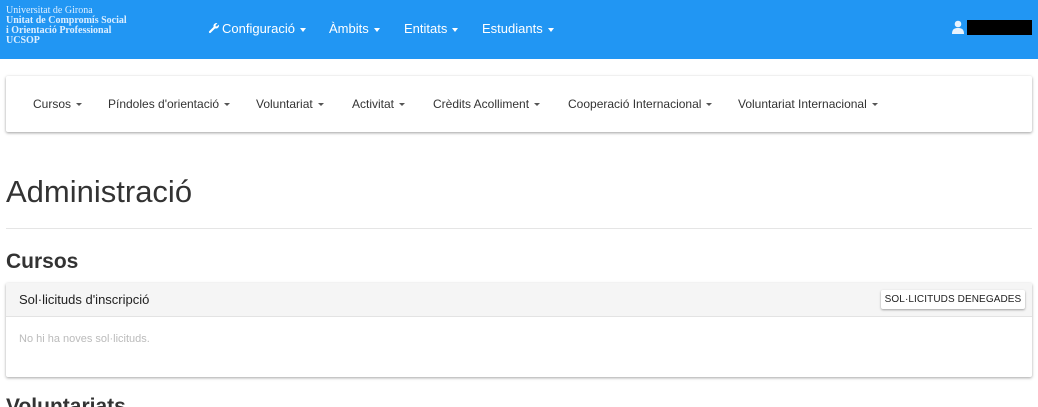 The width and height of the screenshot is (1038, 407). I want to click on subnav-pindoles: Píndoles d'orientació, so click(169, 104).